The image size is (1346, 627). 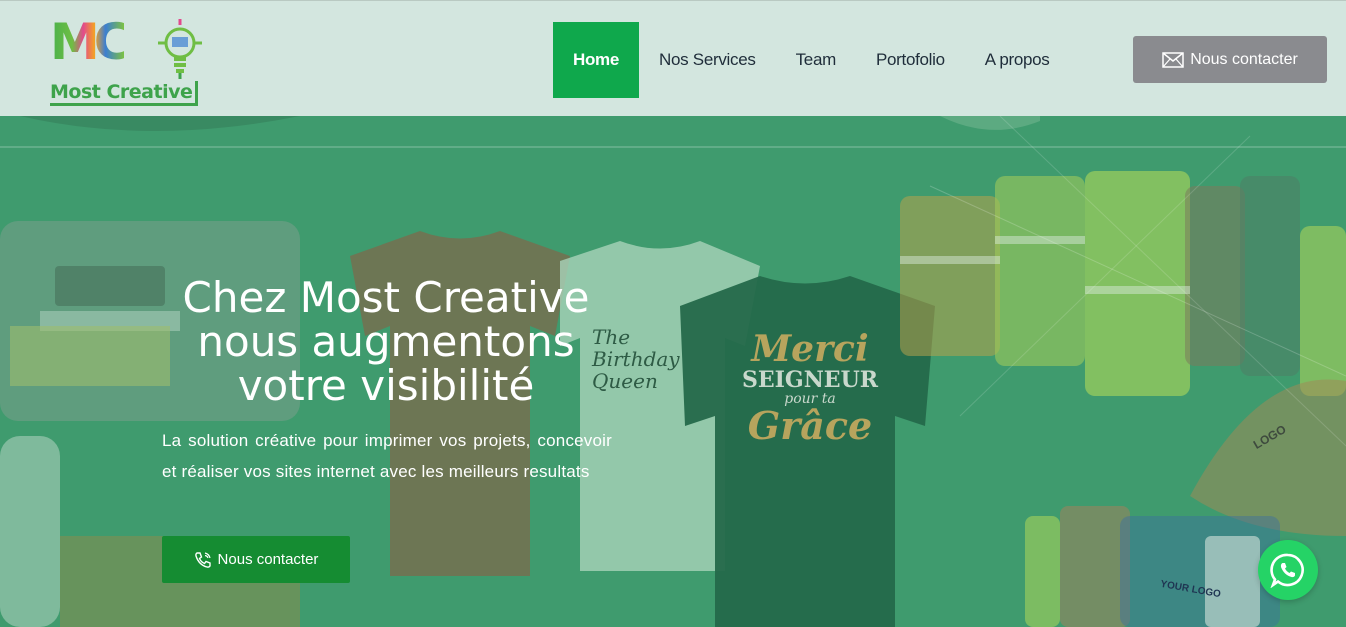 I want to click on shirt-print-merci: Merci SEIGNEUR pour ta Grâce, so click(x=810, y=388).